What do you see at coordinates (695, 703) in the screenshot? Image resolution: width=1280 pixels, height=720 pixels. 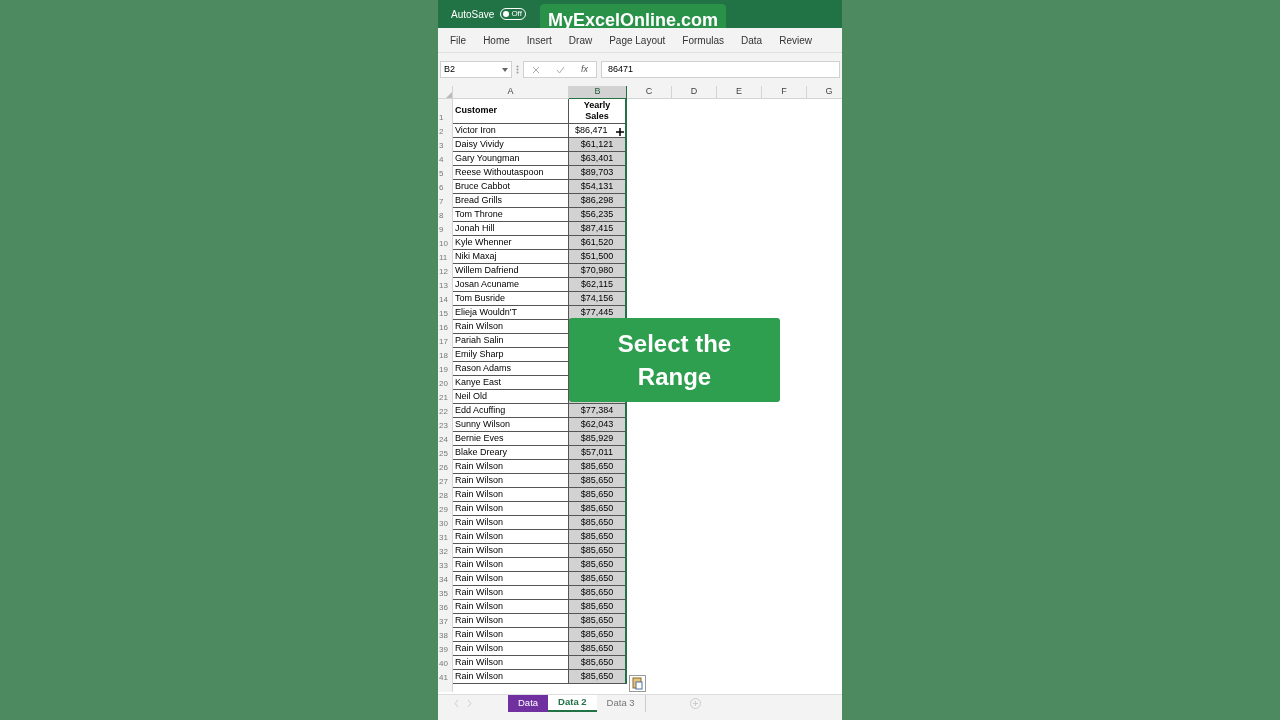 I see `add-sheet-icon` at bounding box center [695, 703].